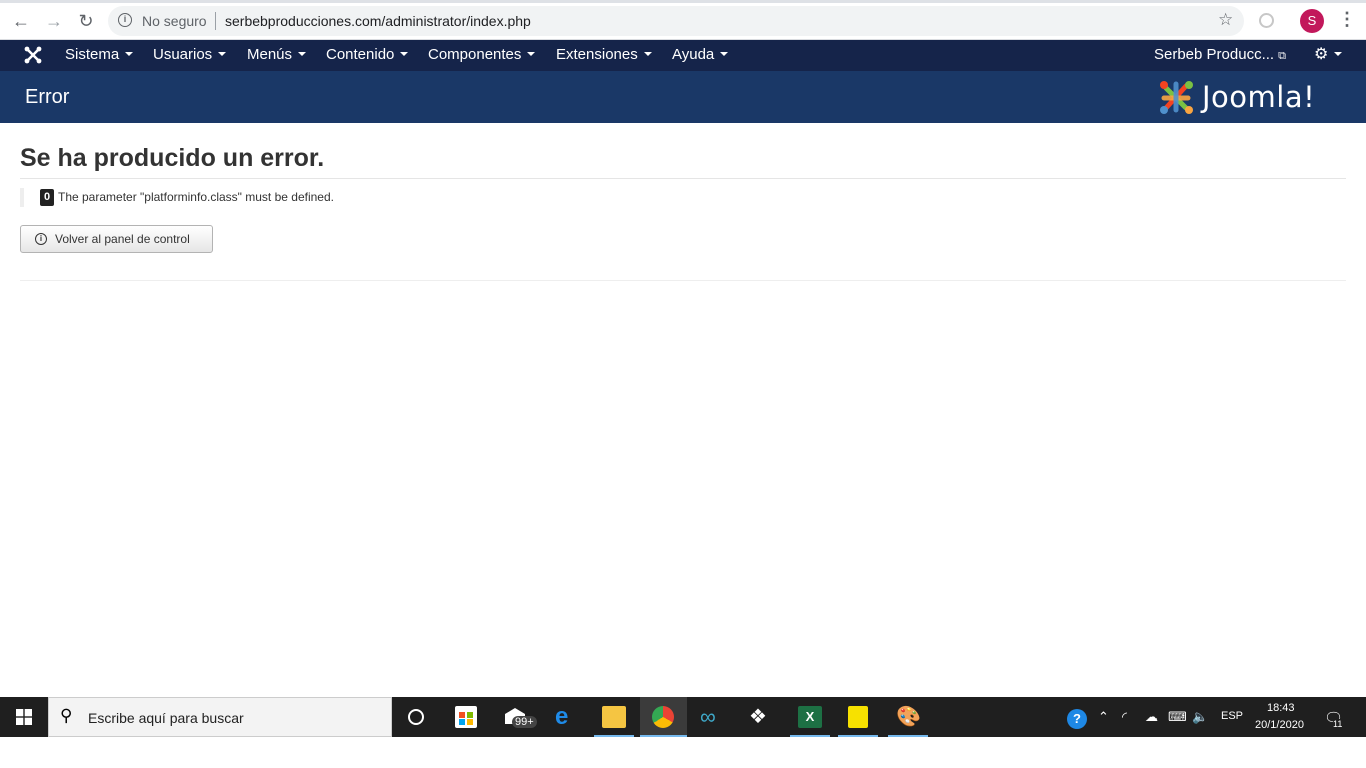 This screenshot has width=1366, height=768. Describe the element at coordinates (277, 54) in the screenshot. I see `menu-menus: Menús` at that location.